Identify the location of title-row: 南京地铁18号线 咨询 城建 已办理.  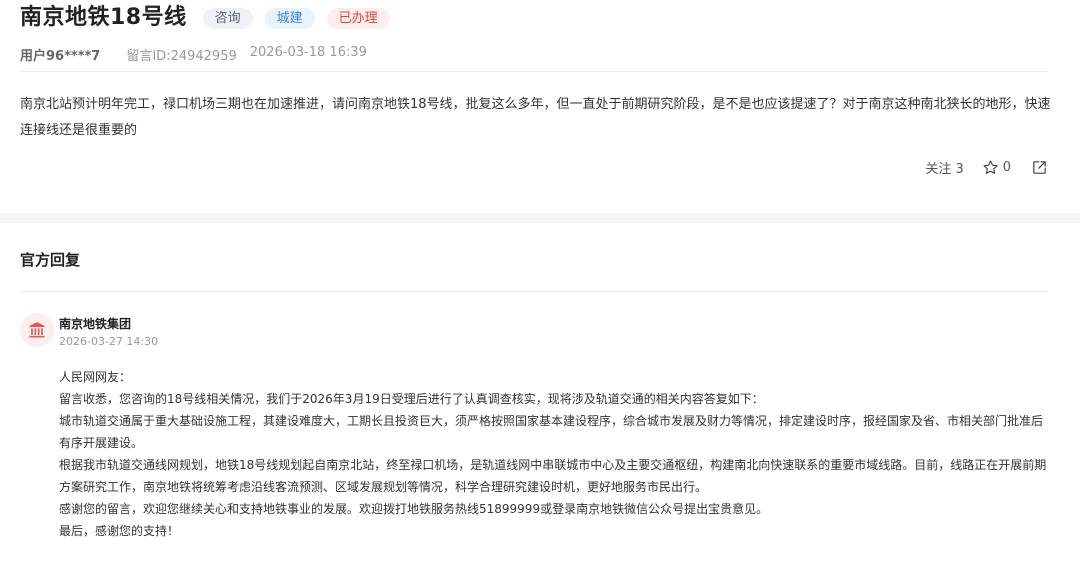
(205, 18).